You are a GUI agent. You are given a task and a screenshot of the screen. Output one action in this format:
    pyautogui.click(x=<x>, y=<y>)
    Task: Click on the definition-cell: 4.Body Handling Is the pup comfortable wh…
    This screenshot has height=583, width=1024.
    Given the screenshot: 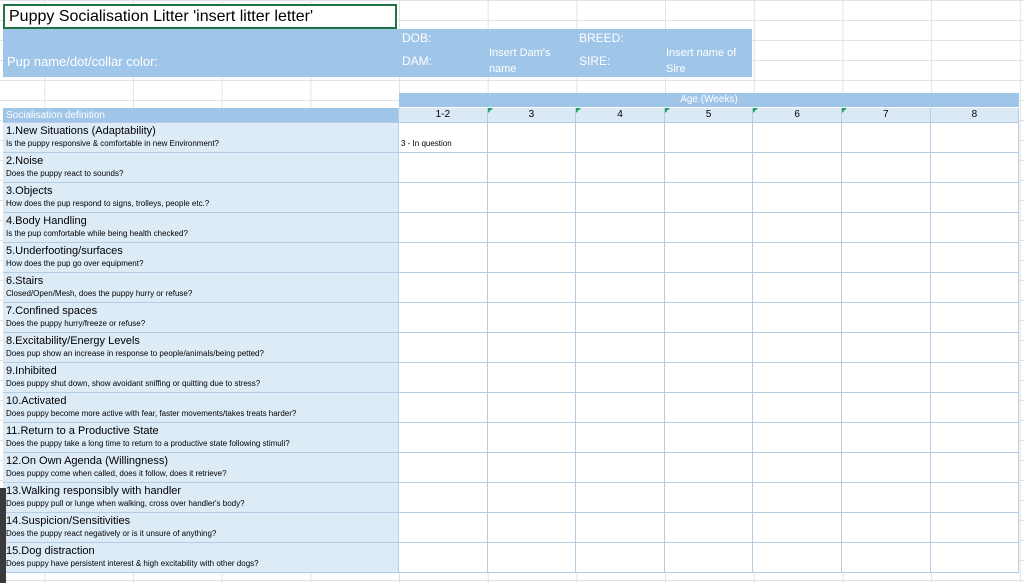 What is the action you would take?
    pyautogui.click(x=201, y=228)
    